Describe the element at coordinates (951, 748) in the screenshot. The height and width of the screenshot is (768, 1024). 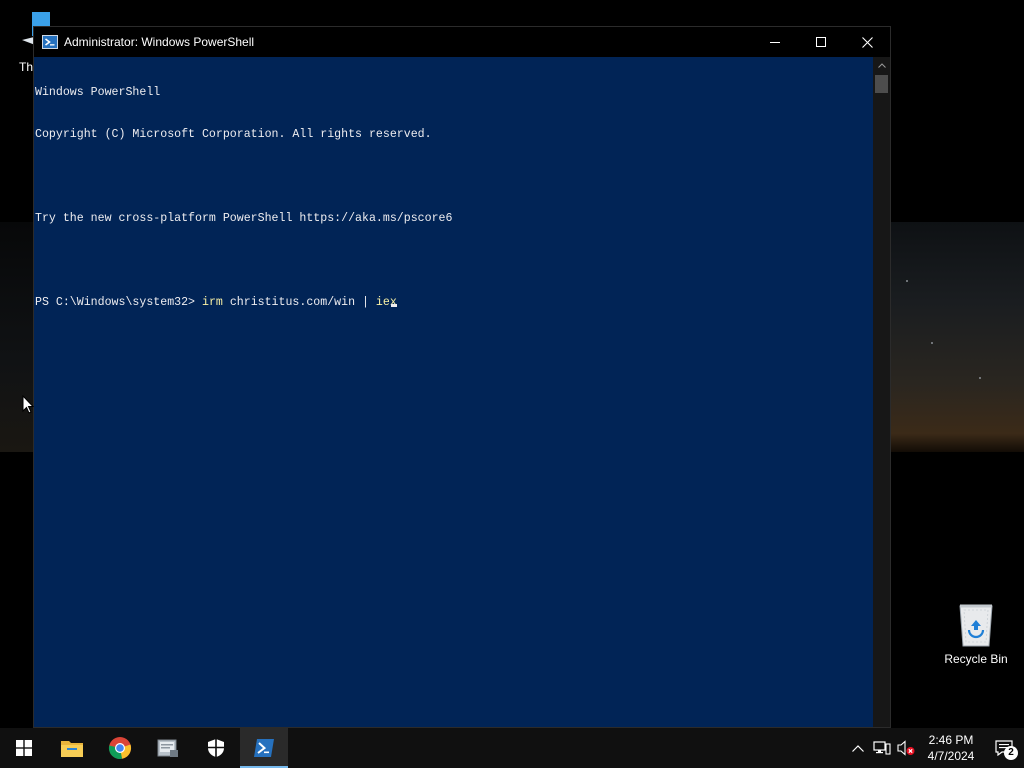
I see `clock: 2:46 PM 4/7/2024` at that location.